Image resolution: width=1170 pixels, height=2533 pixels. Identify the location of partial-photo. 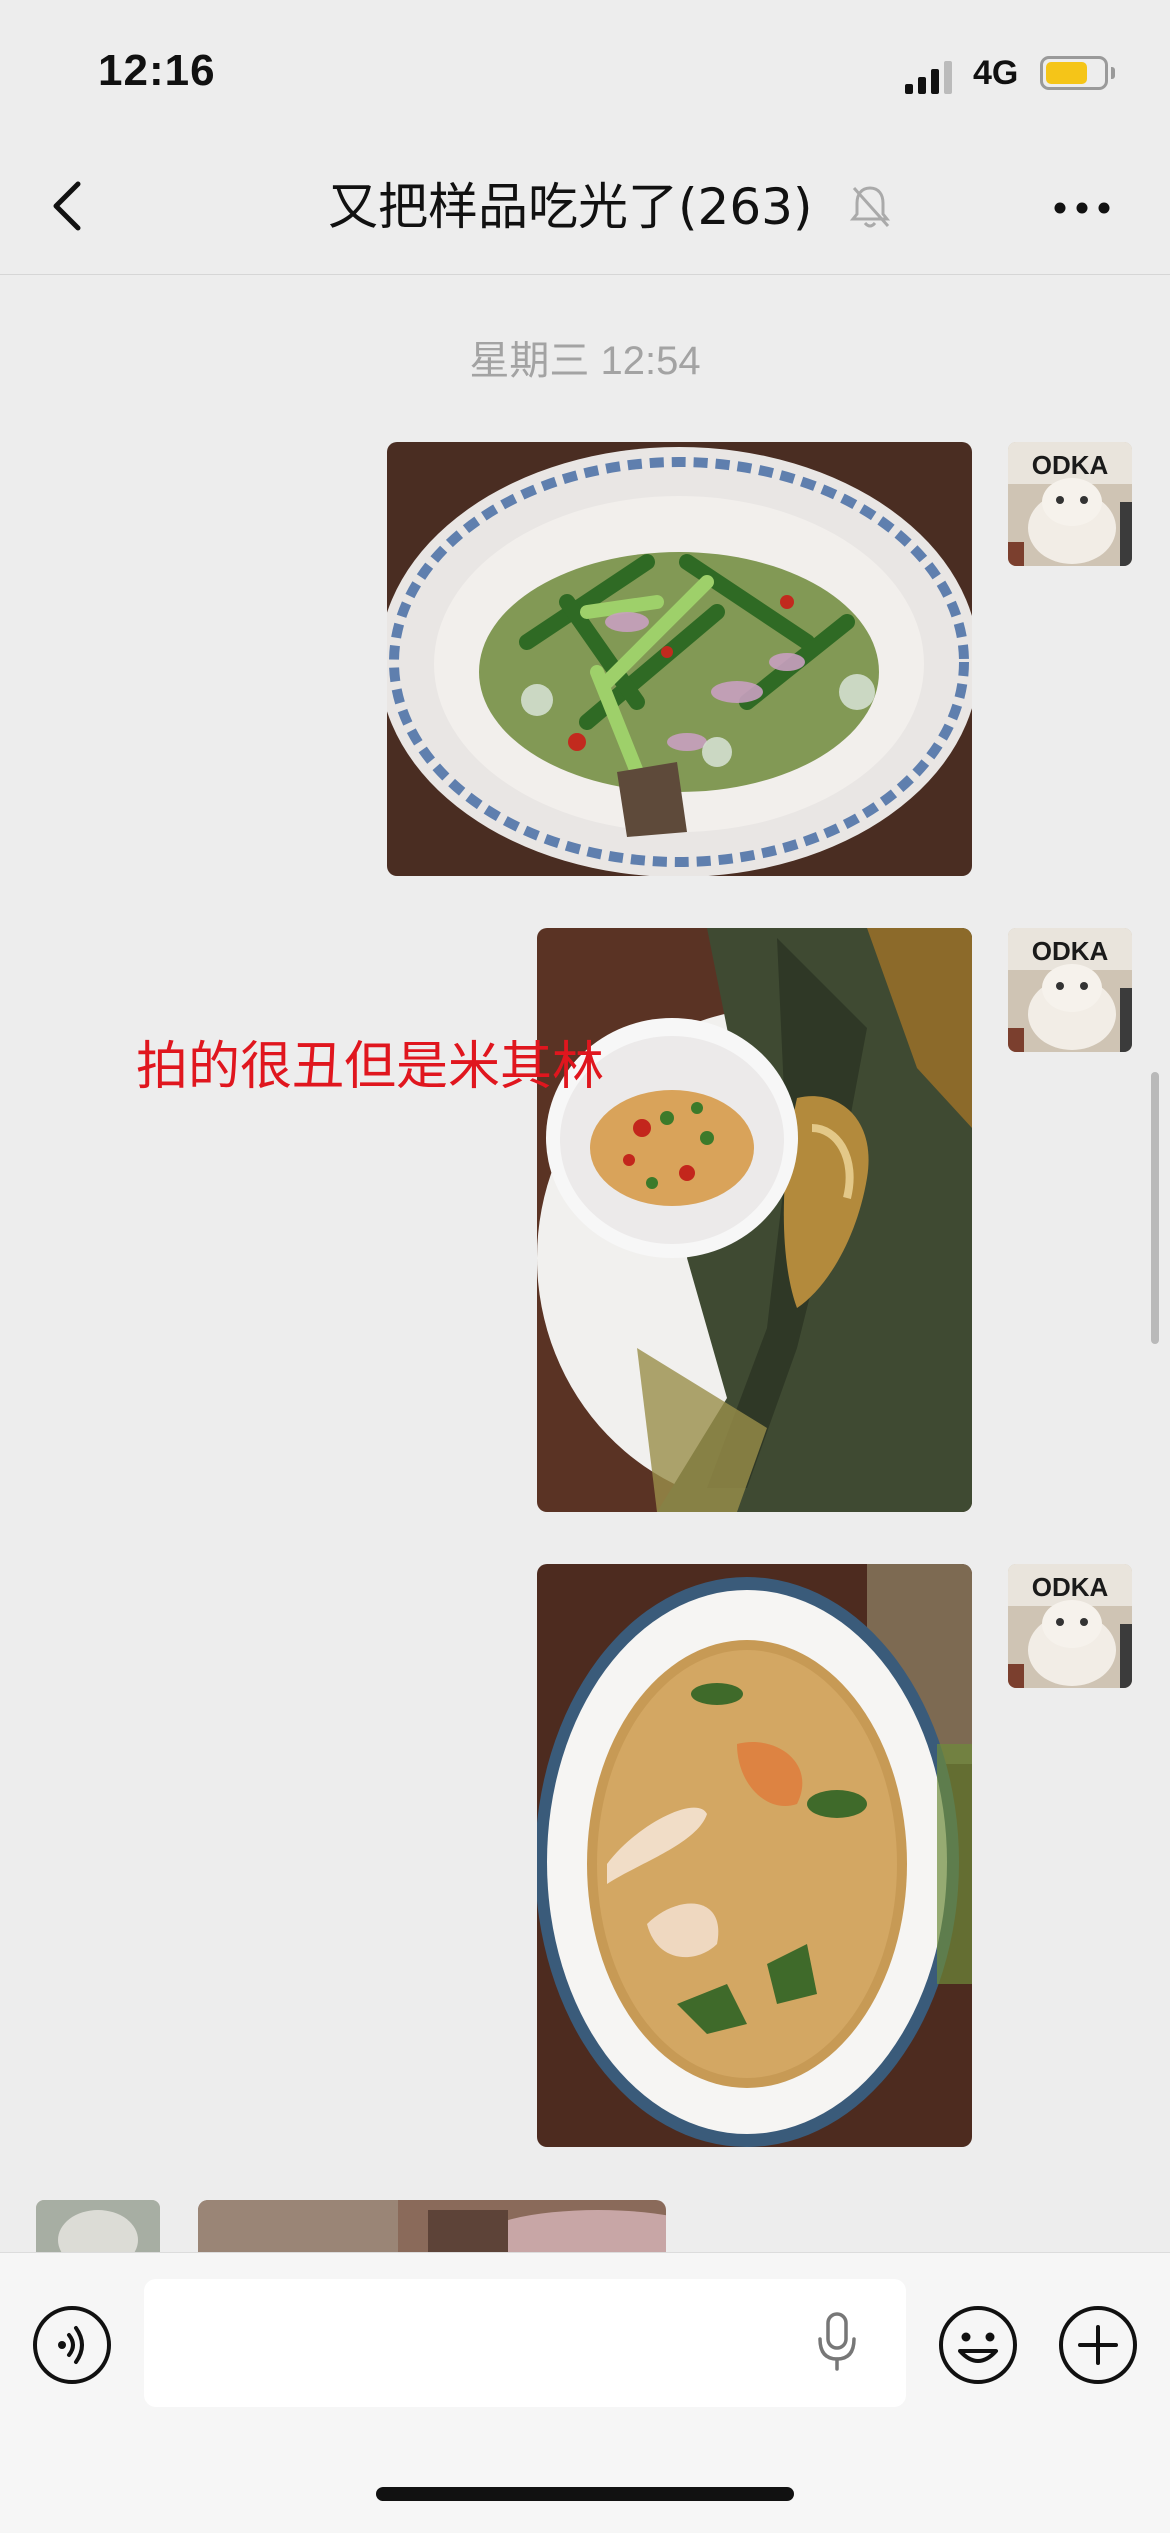
(432, 2226).